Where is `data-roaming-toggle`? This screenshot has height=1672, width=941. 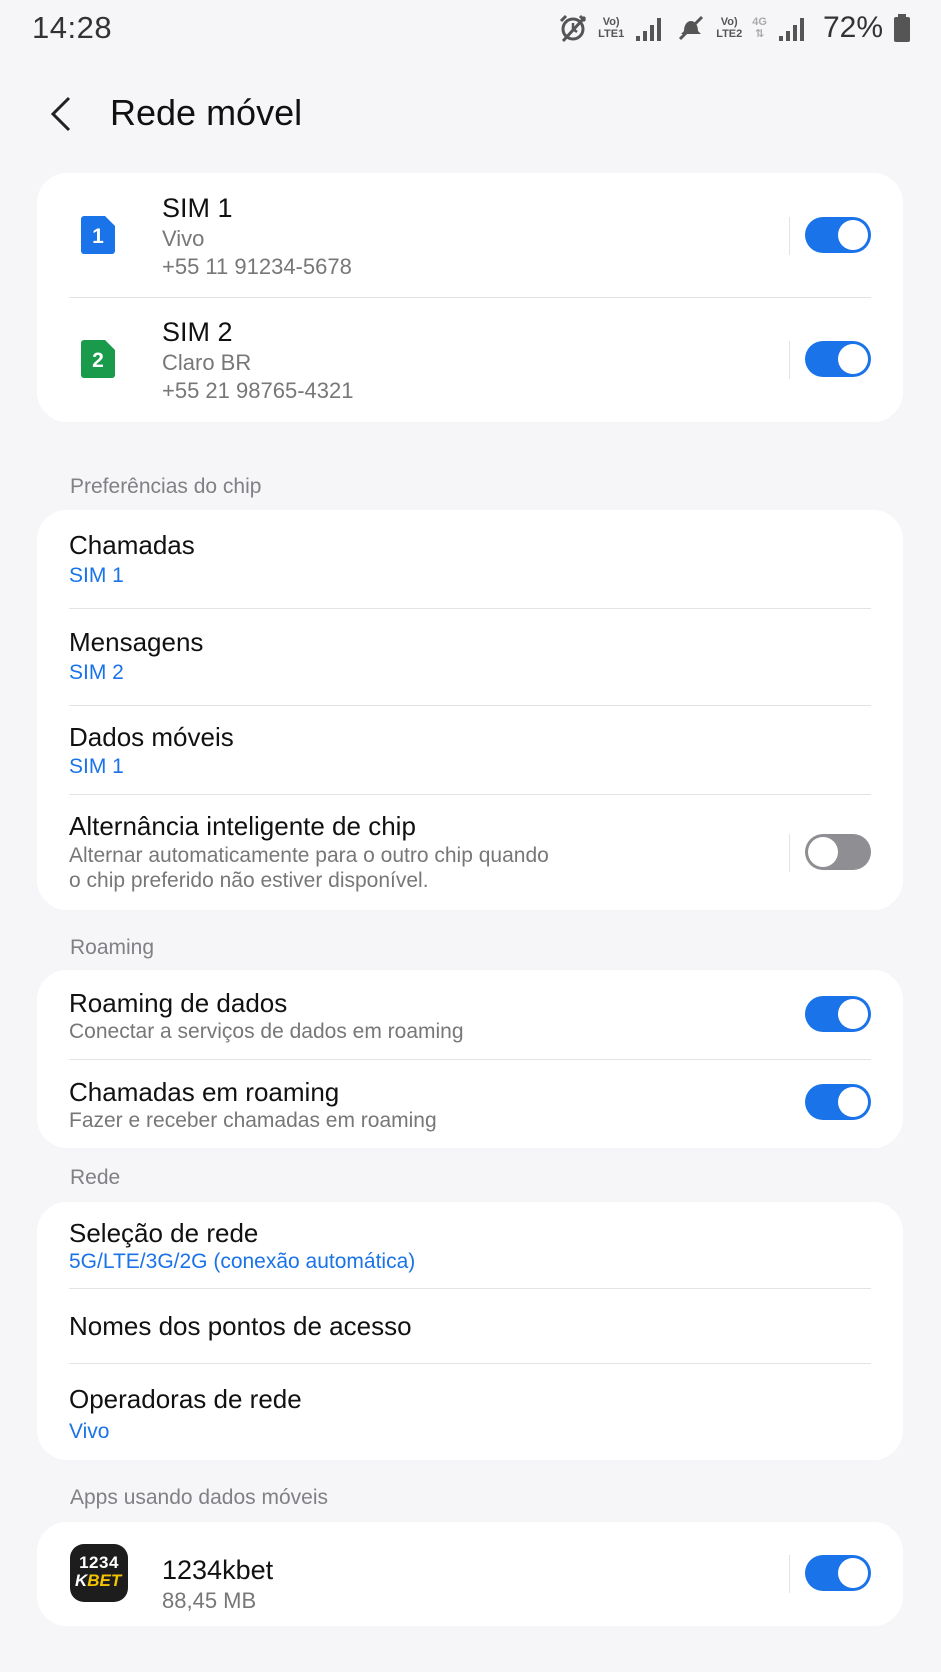
data-roaming-toggle is located at coordinates (838, 1014).